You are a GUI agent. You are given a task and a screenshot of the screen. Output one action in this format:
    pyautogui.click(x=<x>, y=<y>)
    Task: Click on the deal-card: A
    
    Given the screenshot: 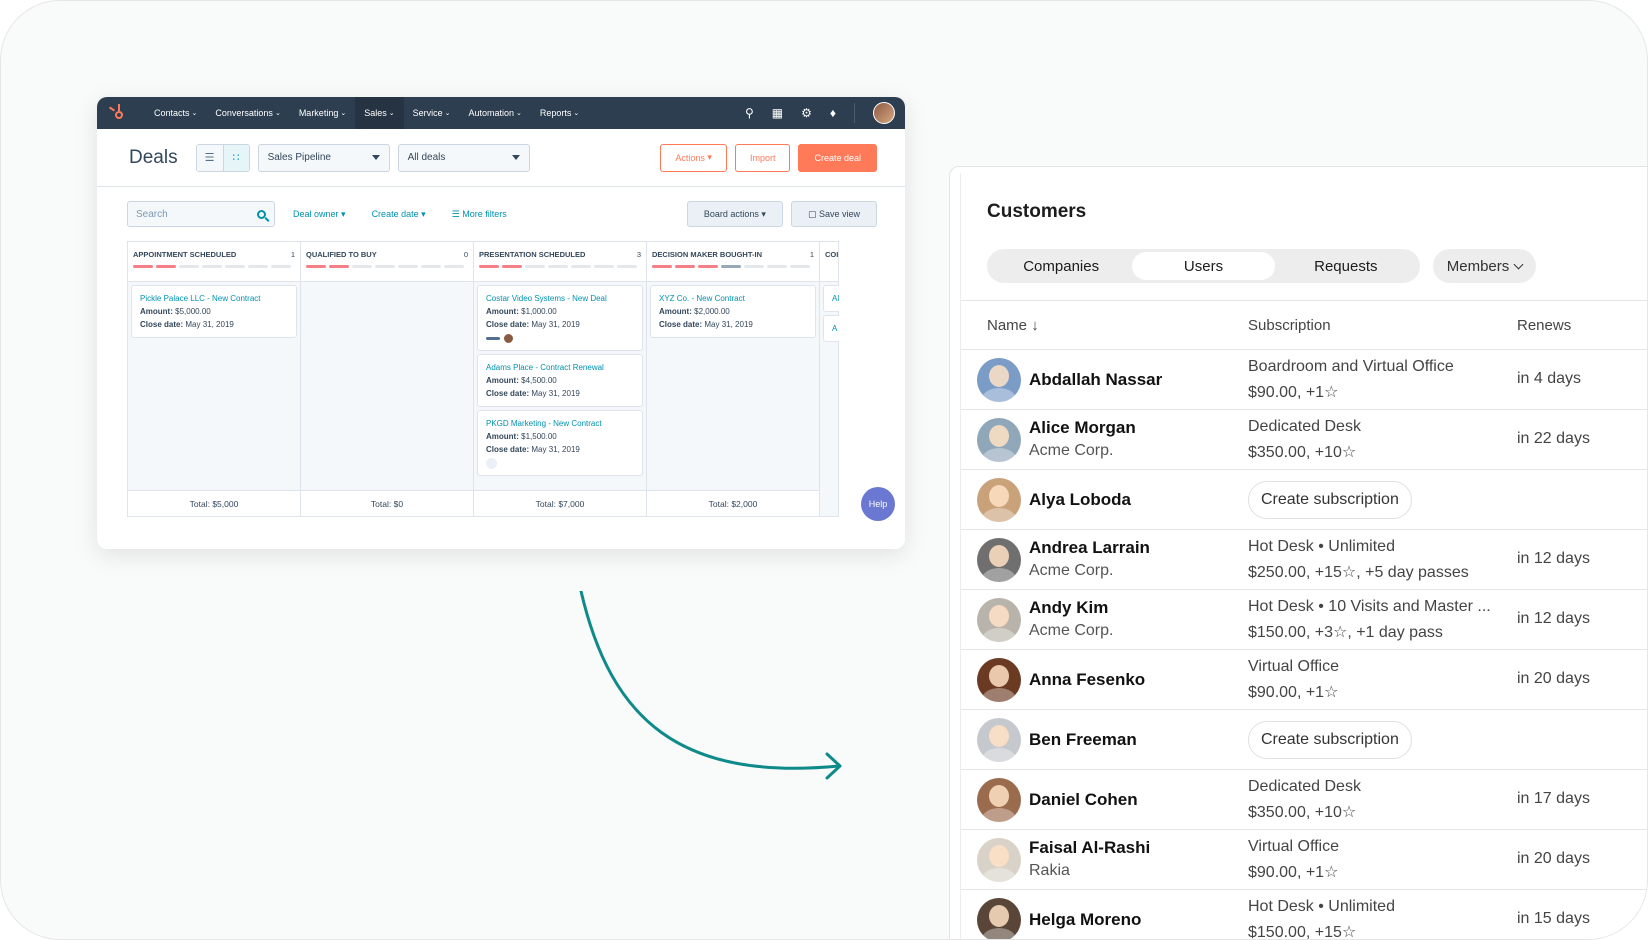 What is the action you would take?
    pyautogui.click(x=831, y=328)
    